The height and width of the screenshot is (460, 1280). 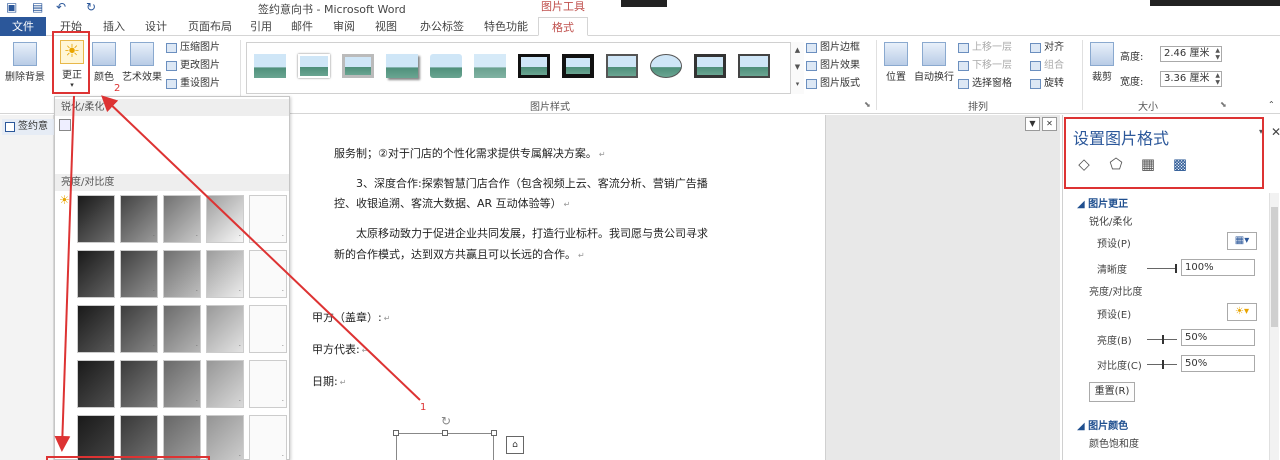 What do you see at coordinates (1191, 54) in the screenshot?
I see `height-input: 2.46 厘米 ▲ ▼` at bounding box center [1191, 54].